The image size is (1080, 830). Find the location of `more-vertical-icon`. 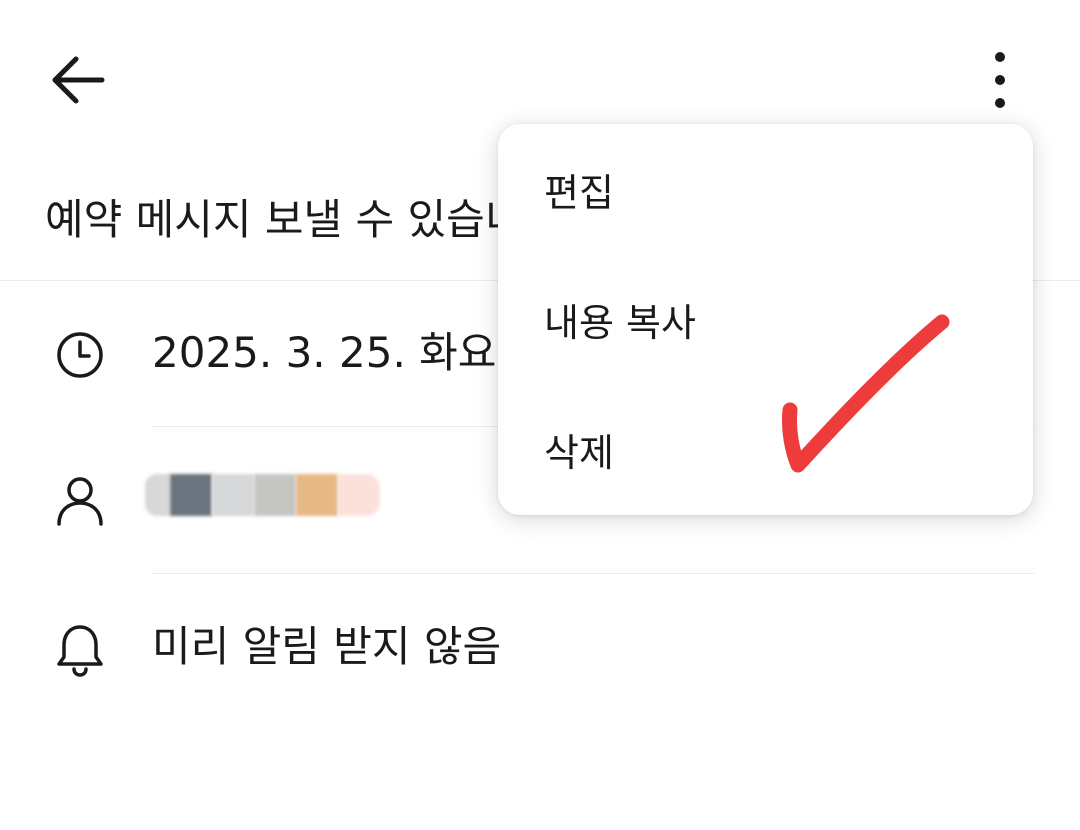

more-vertical-icon is located at coordinates (1000, 80).